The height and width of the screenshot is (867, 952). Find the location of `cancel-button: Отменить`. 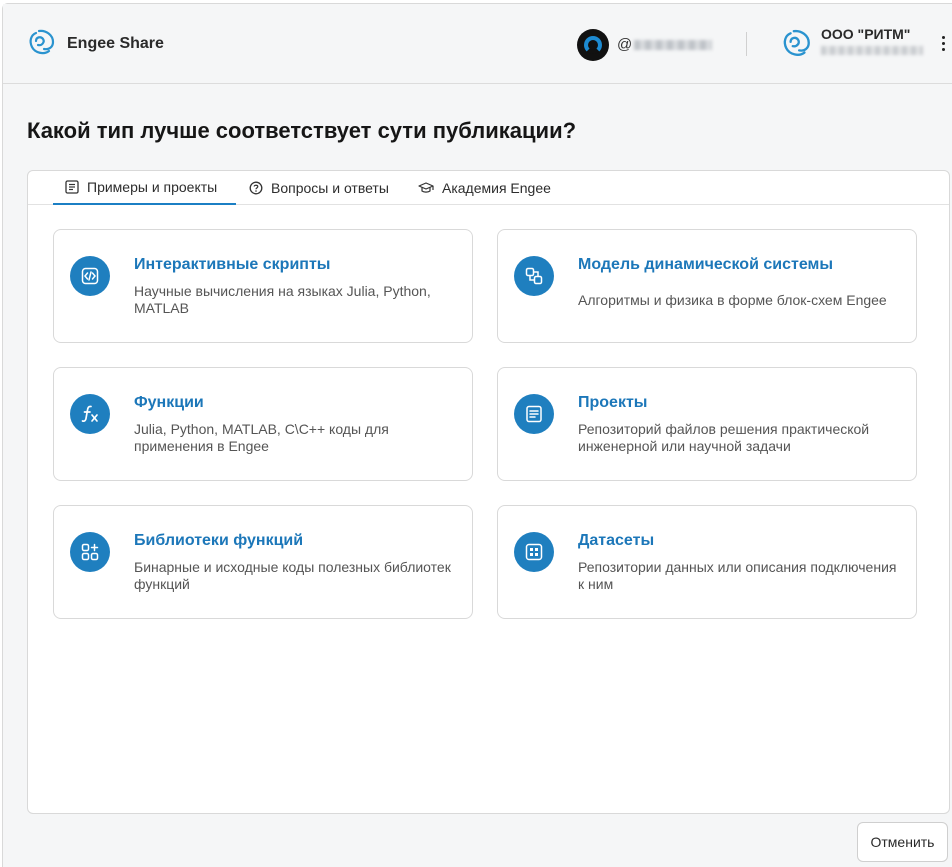

cancel-button: Отменить is located at coordinates (902, 842).